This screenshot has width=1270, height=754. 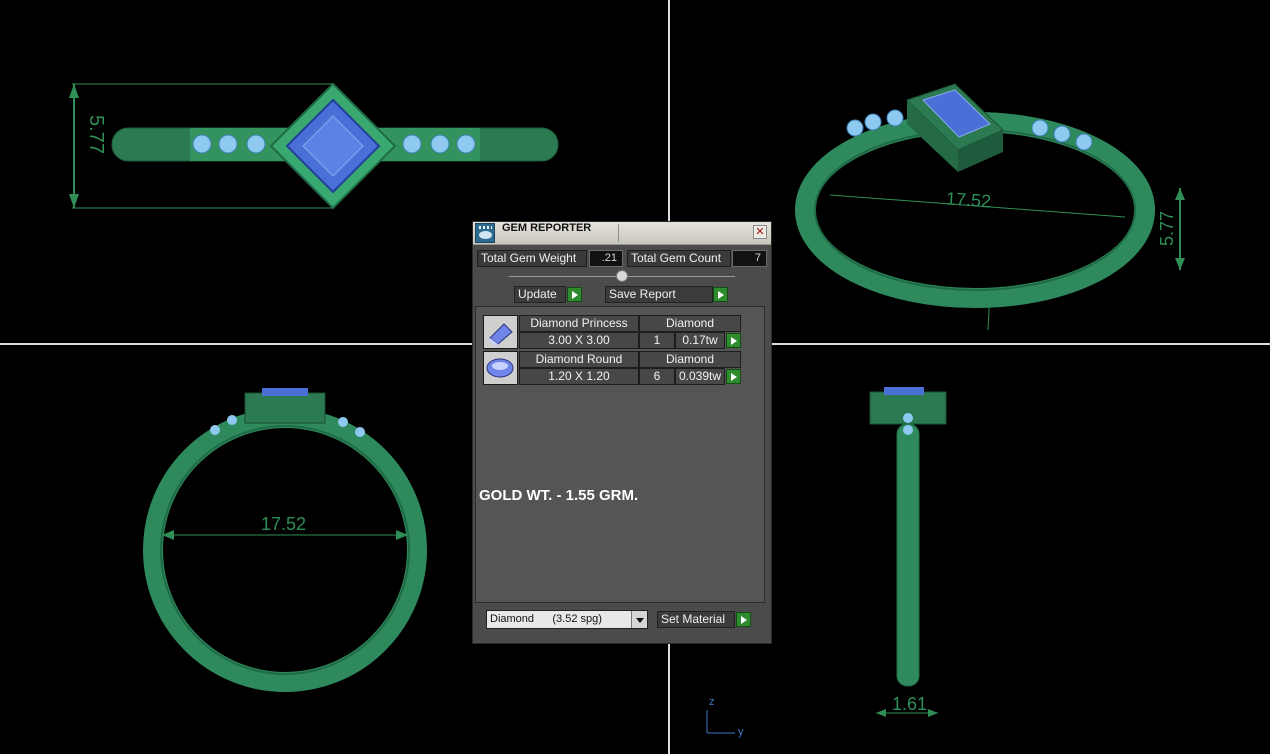 I want to click on ring-perspective-view, so click(x=990, y=207).